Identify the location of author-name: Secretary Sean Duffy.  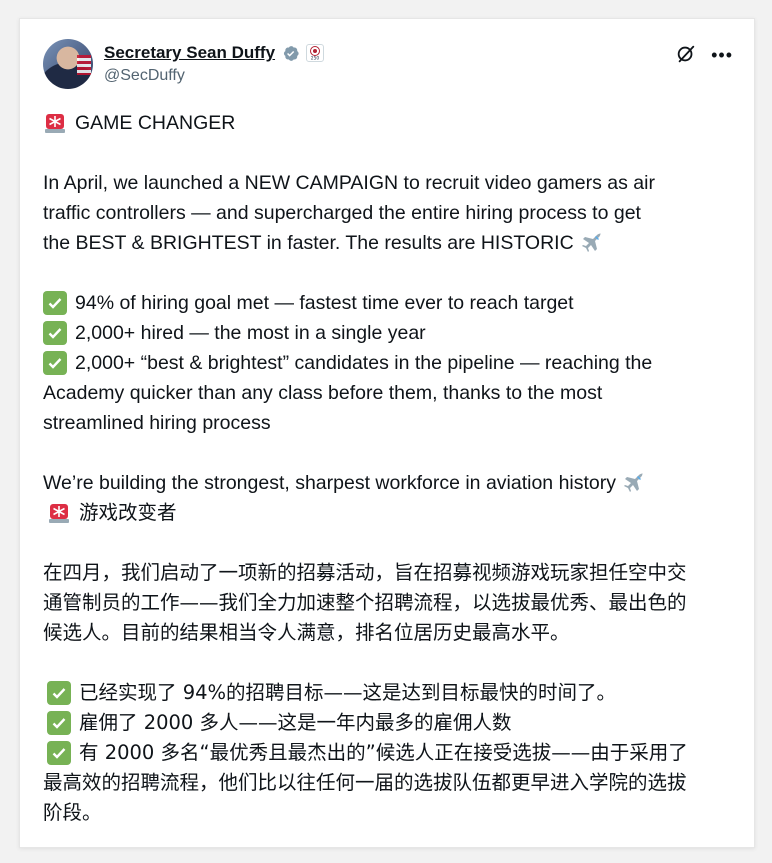
(189, 53).